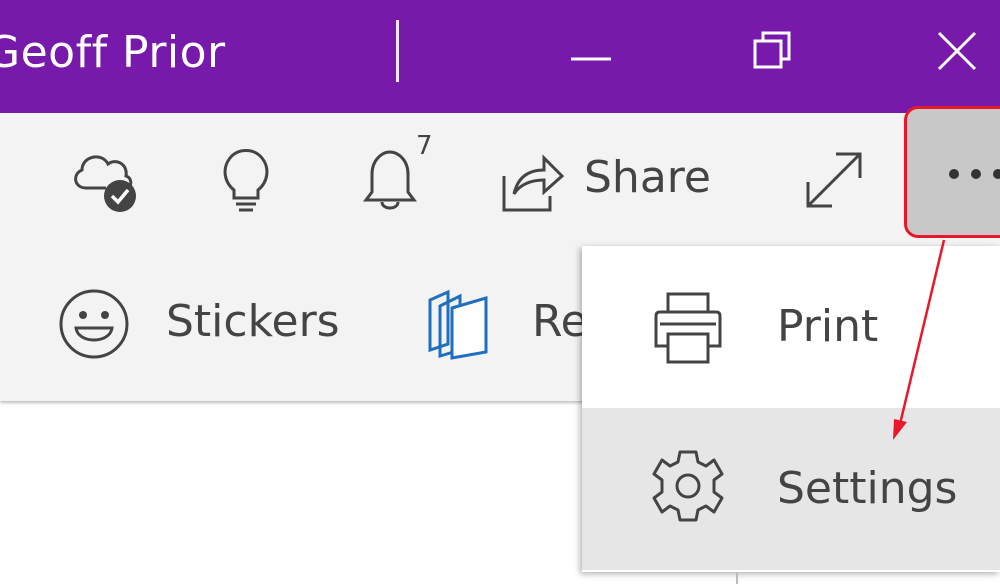  I want to click on menu-item-settings: Settings, so click(791, 489).